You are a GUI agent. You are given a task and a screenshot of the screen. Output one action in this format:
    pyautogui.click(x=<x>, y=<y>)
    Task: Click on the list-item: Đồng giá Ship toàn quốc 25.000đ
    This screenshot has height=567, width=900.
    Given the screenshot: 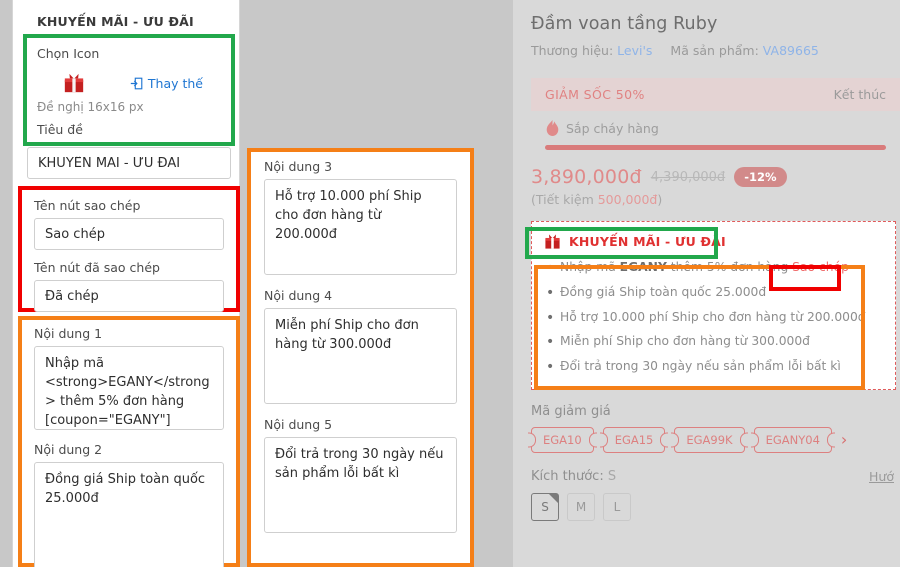 What is the action you would take?
    pyautogui.click(x=714, y=293)
    